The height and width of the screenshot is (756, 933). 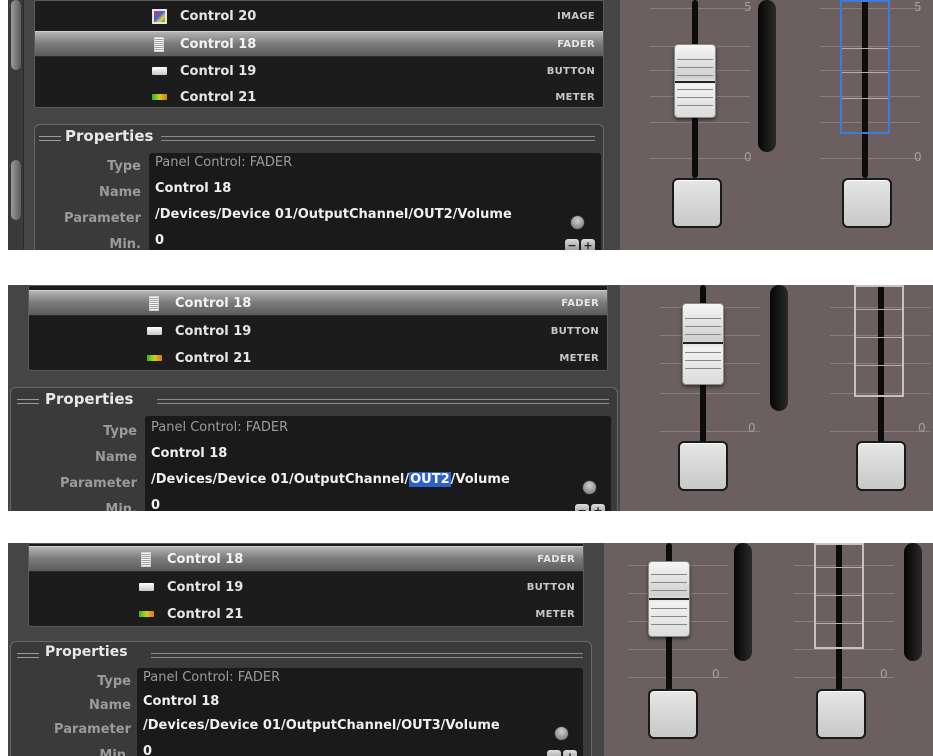 What do you see at coordinates (218, 44) in the screenshot?
I see `control-name: Control 18` at bounding box center [218, 44].